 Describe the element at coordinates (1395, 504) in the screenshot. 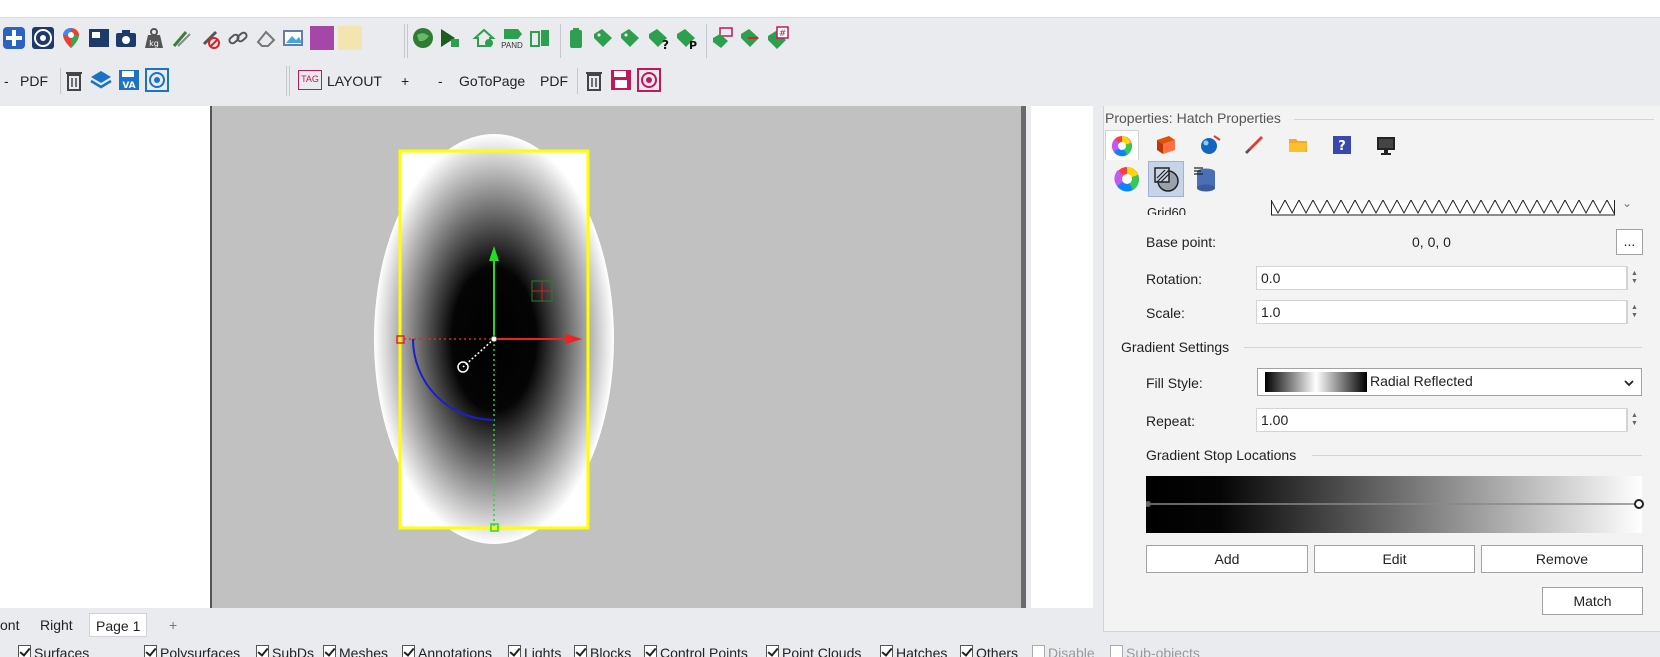

I see `gradient-stops-bar` at that location.